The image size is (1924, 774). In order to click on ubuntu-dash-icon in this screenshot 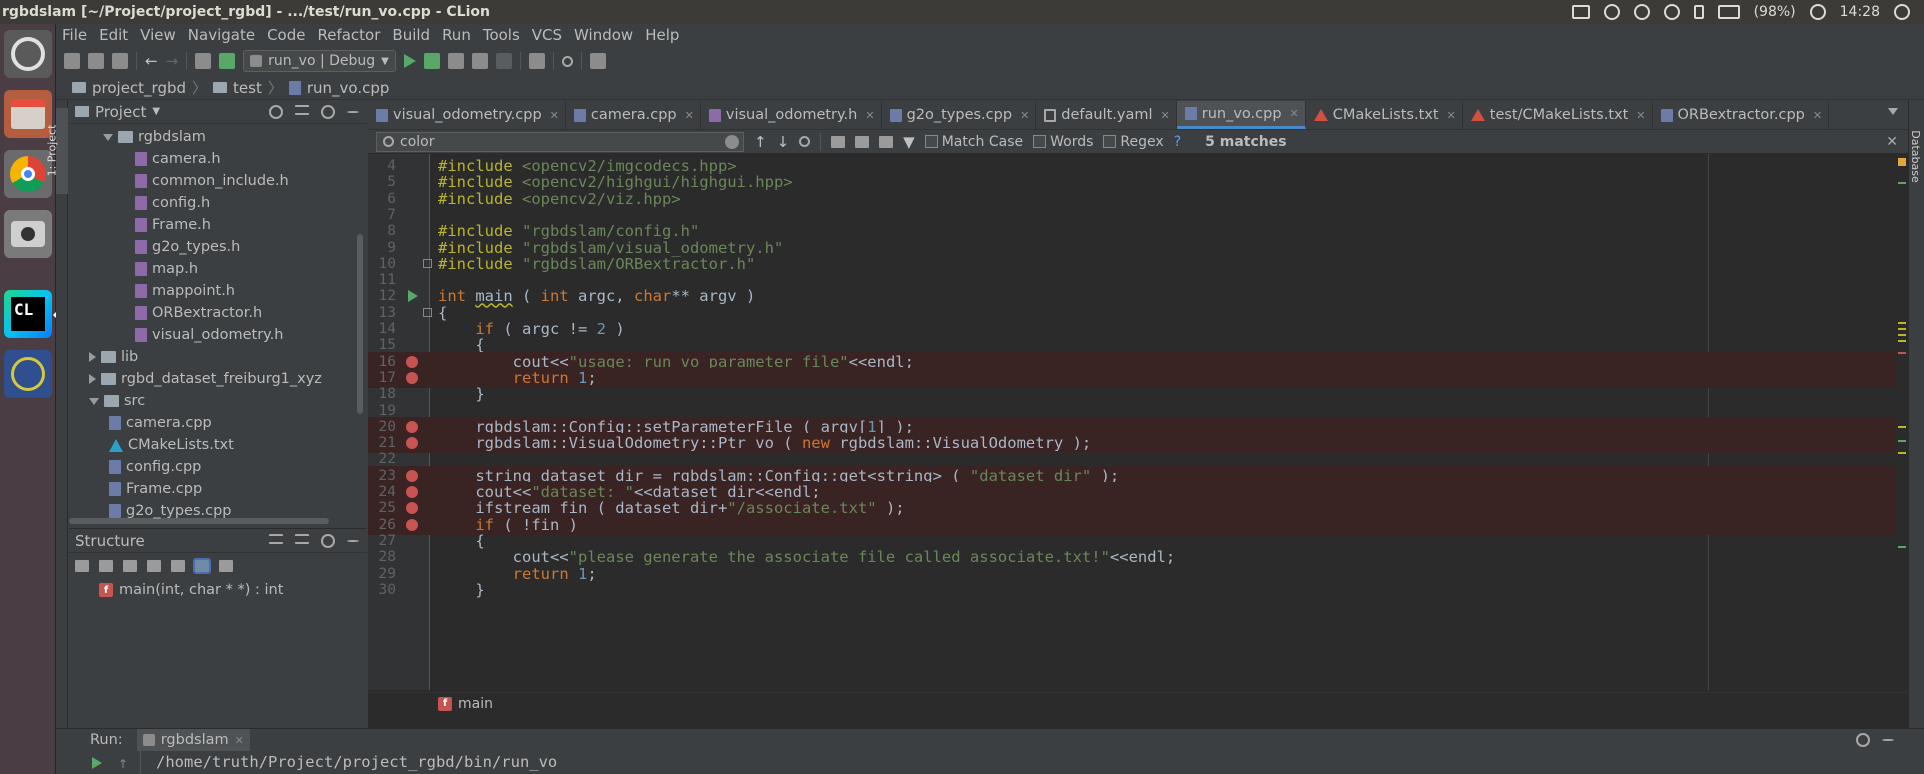, I will do `click(28, 54)`.